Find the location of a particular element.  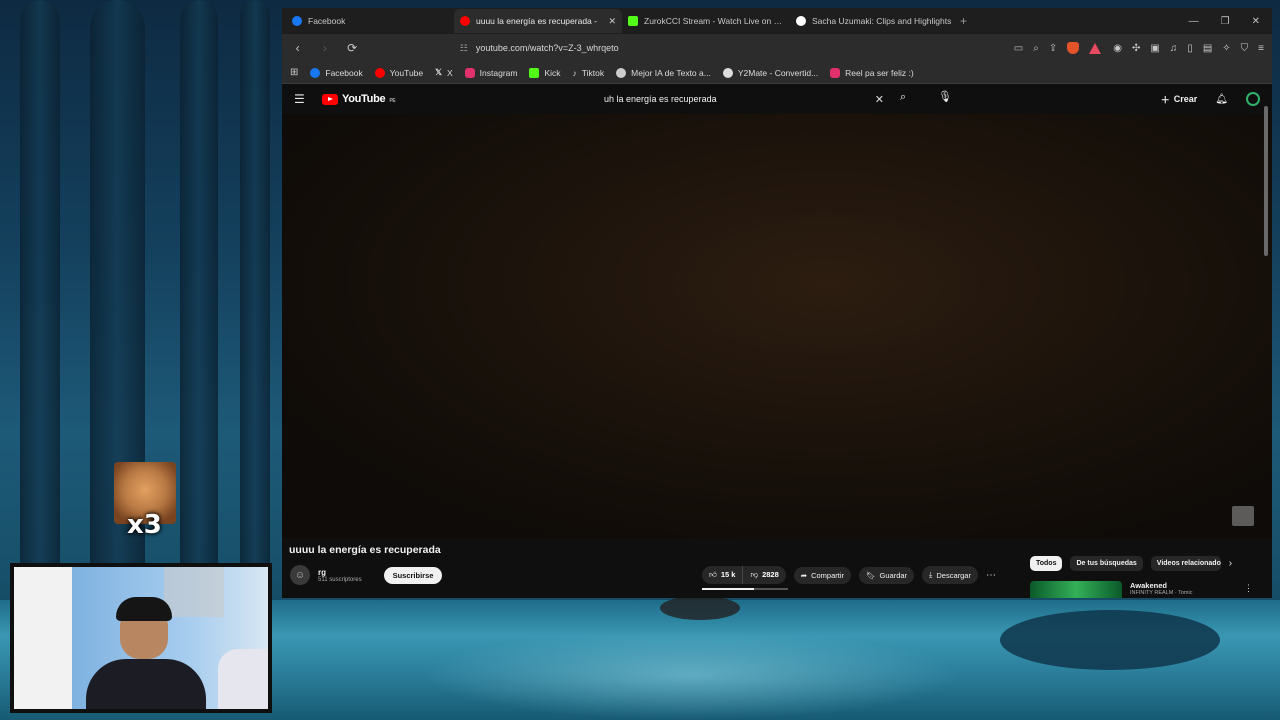

address-actions: ▭ ⌕ ⇪ is located at coordinates (1058, 48).